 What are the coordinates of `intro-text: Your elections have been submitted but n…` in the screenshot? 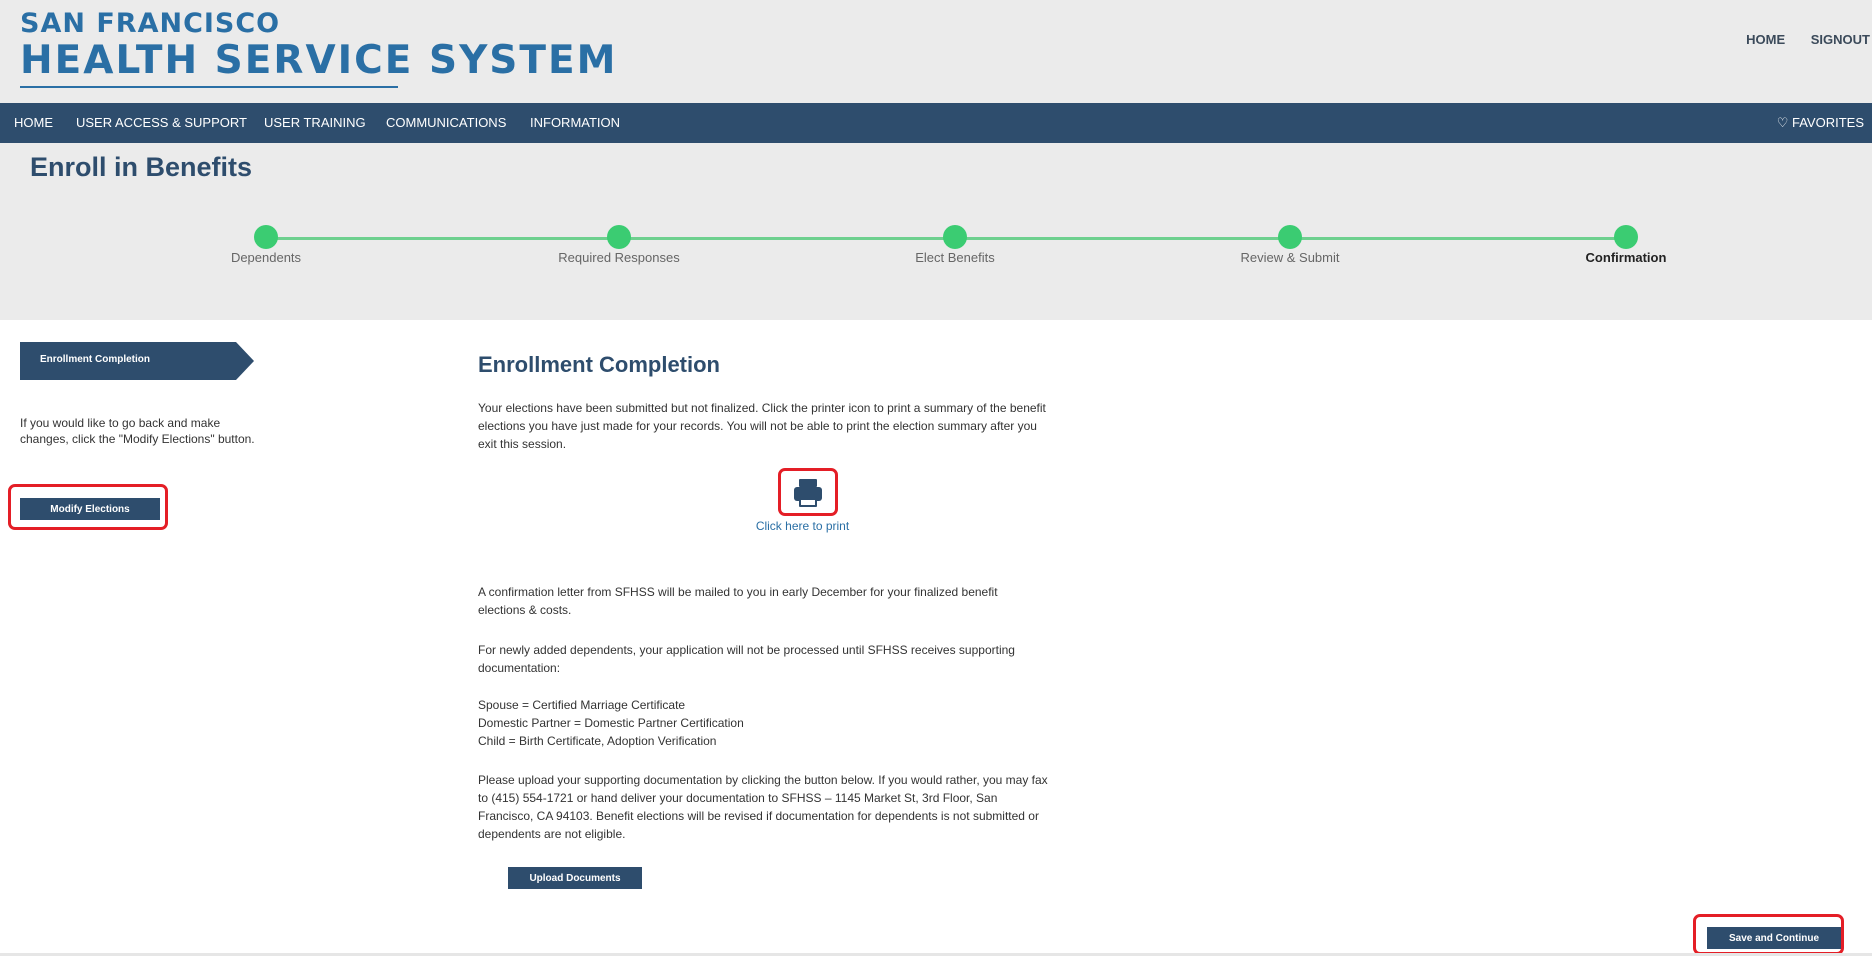 It's located at (762, 426).